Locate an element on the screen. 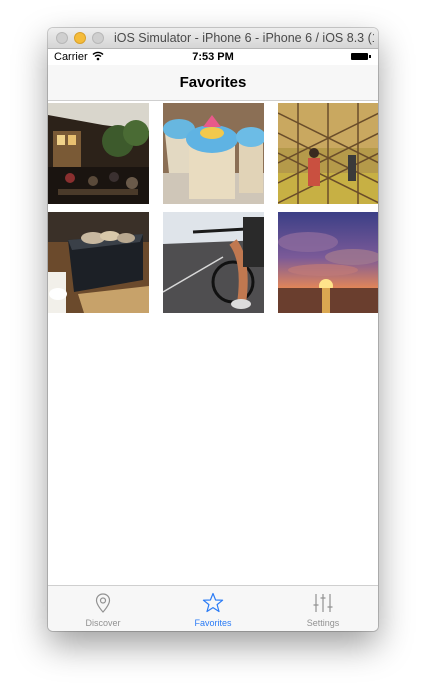 The width and height of the screenshot is (426, 700). sliders-icon is located at coordinates (323, 603).